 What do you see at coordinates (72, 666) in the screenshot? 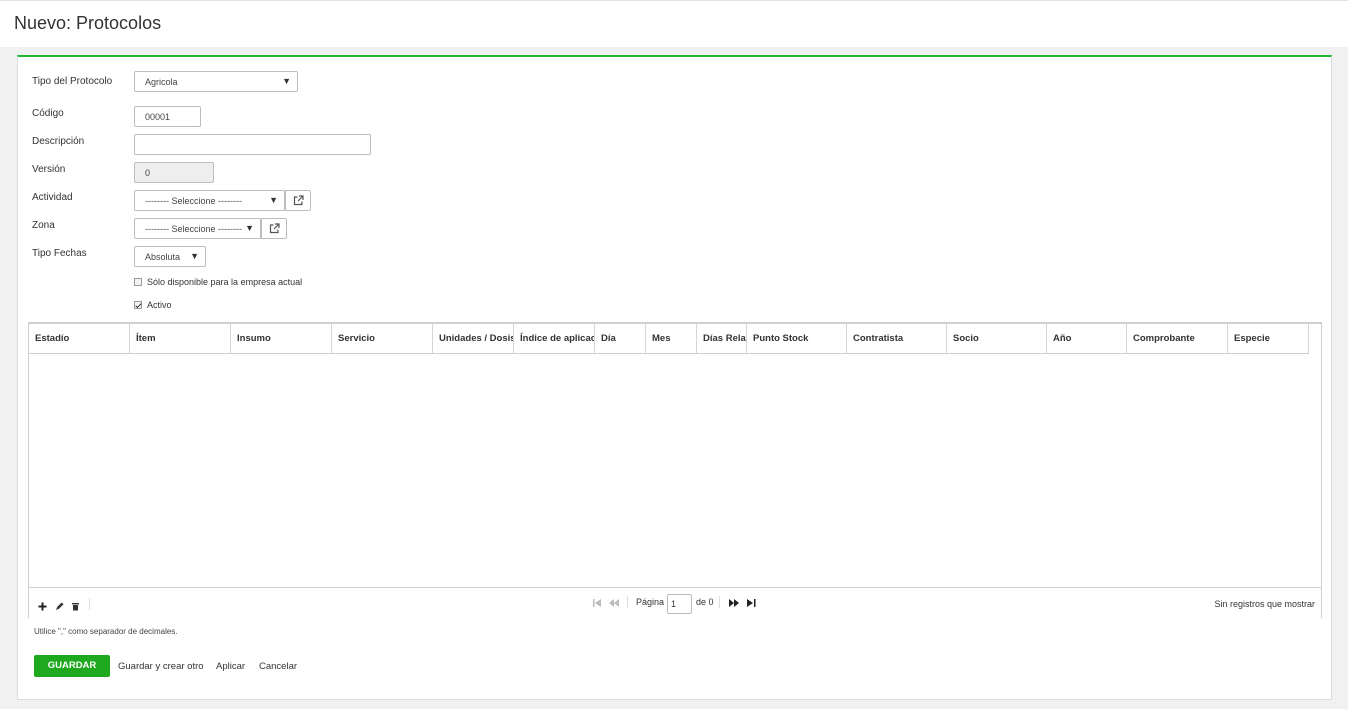
I see `save-button: GUARDAR` at bounding box center [72, 666].